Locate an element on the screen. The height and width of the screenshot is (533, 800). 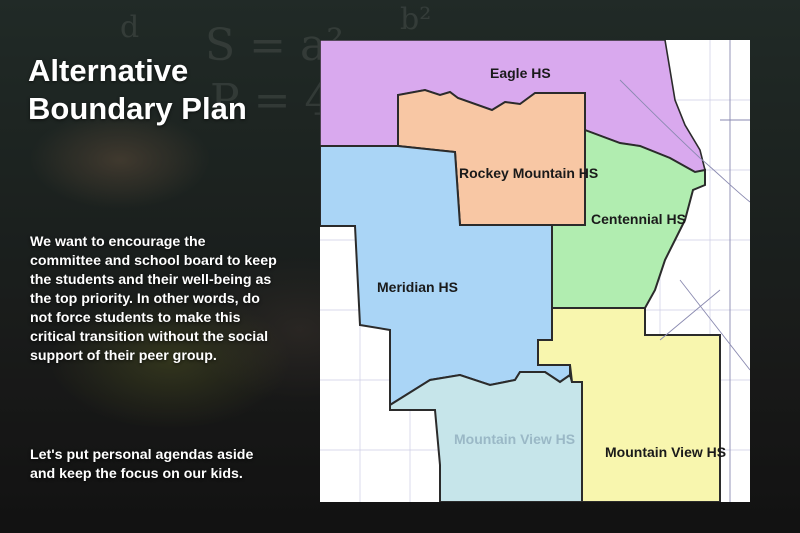
label-centennial-hs: Centennial HS is located at coordinates (638, 219).